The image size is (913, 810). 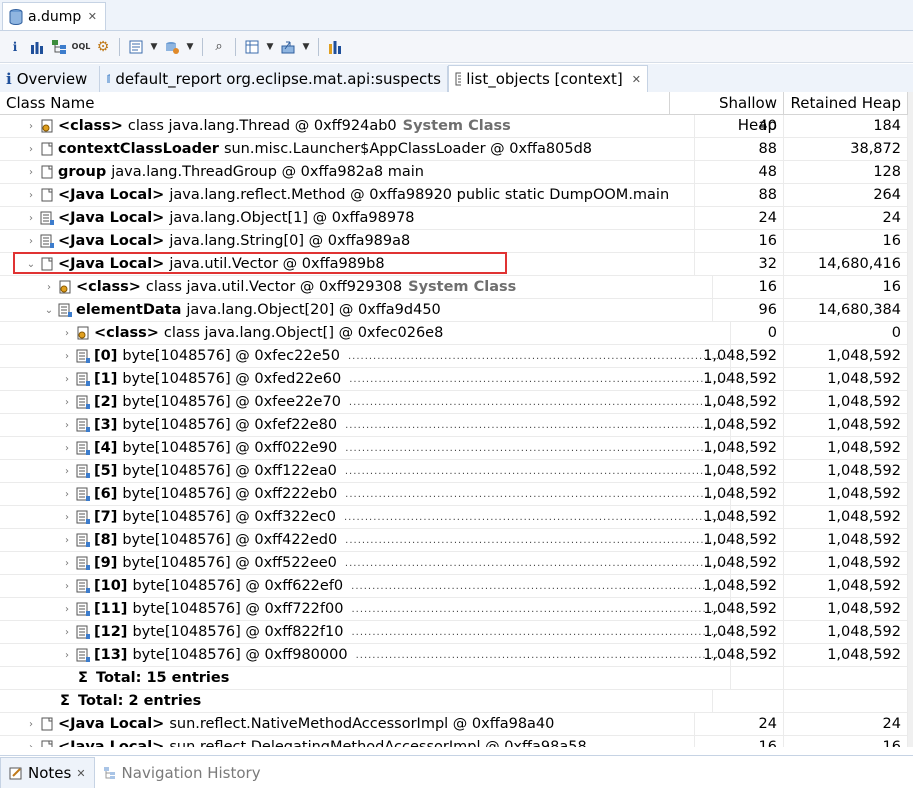 What do you see at coordinates (238, 586) in the screenshot?
I see `row-object-text: byte[1048576] @ 0xff622ef0` at bounding box center [238, 586].